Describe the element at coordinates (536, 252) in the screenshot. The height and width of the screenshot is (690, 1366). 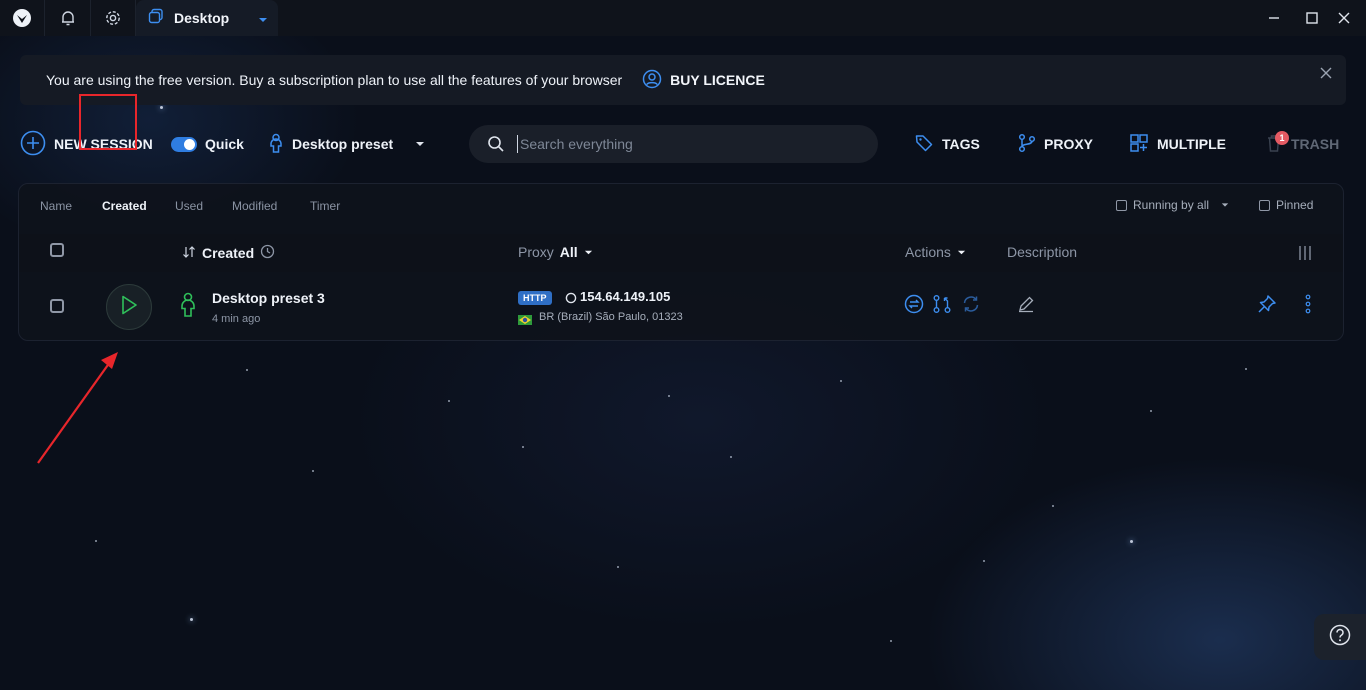
I see `proxy-header-label: Proxy` at that location.